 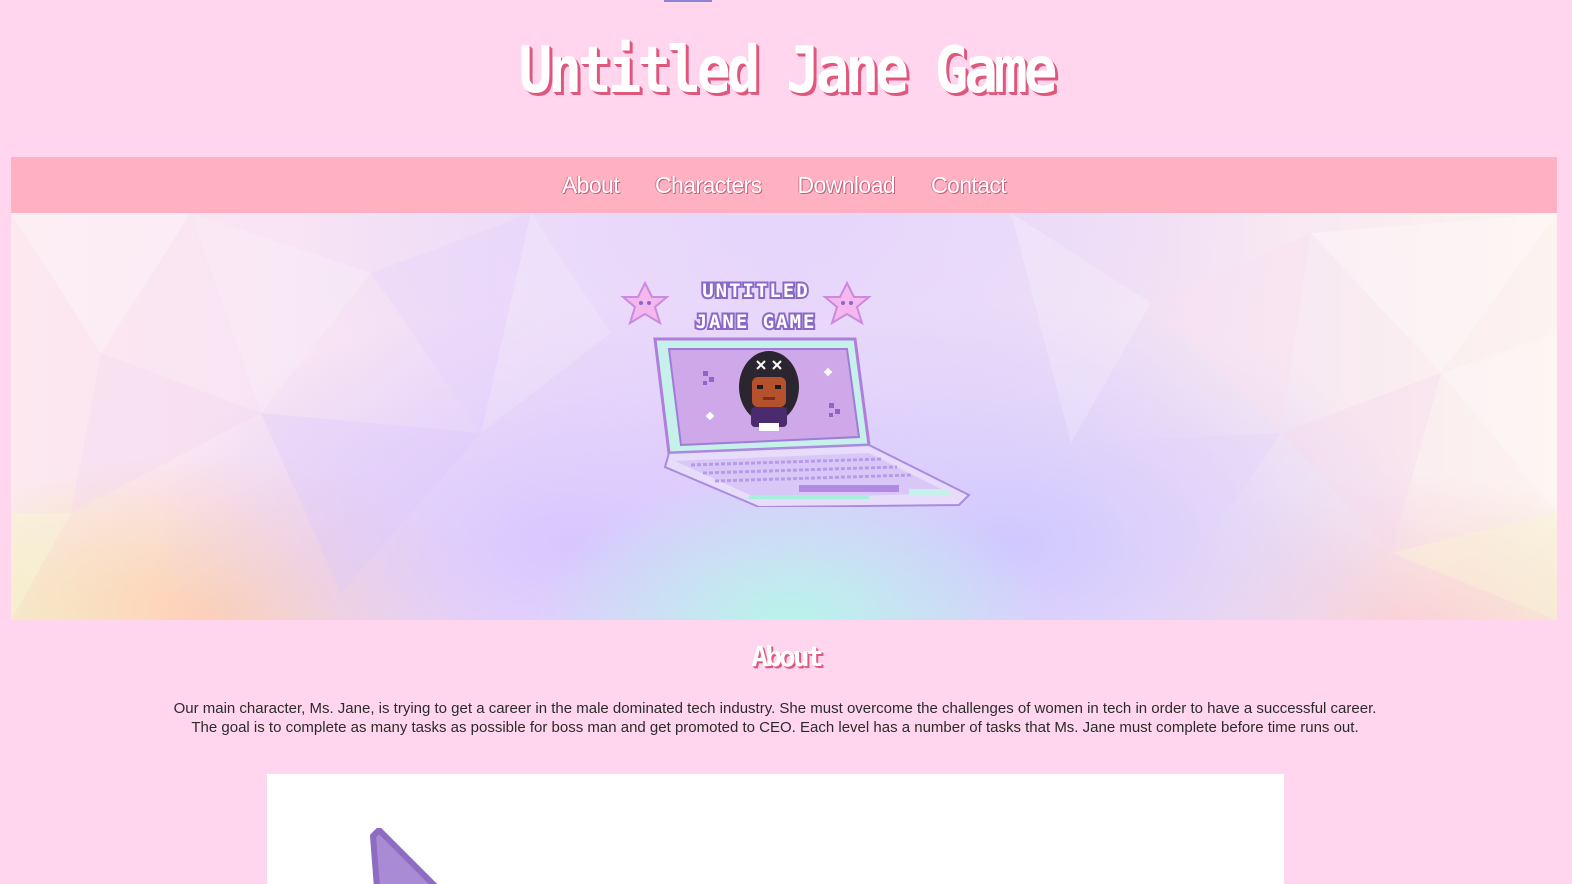 I want to click on site-title: Untitled Jane Game, so click(x=788, y=70).